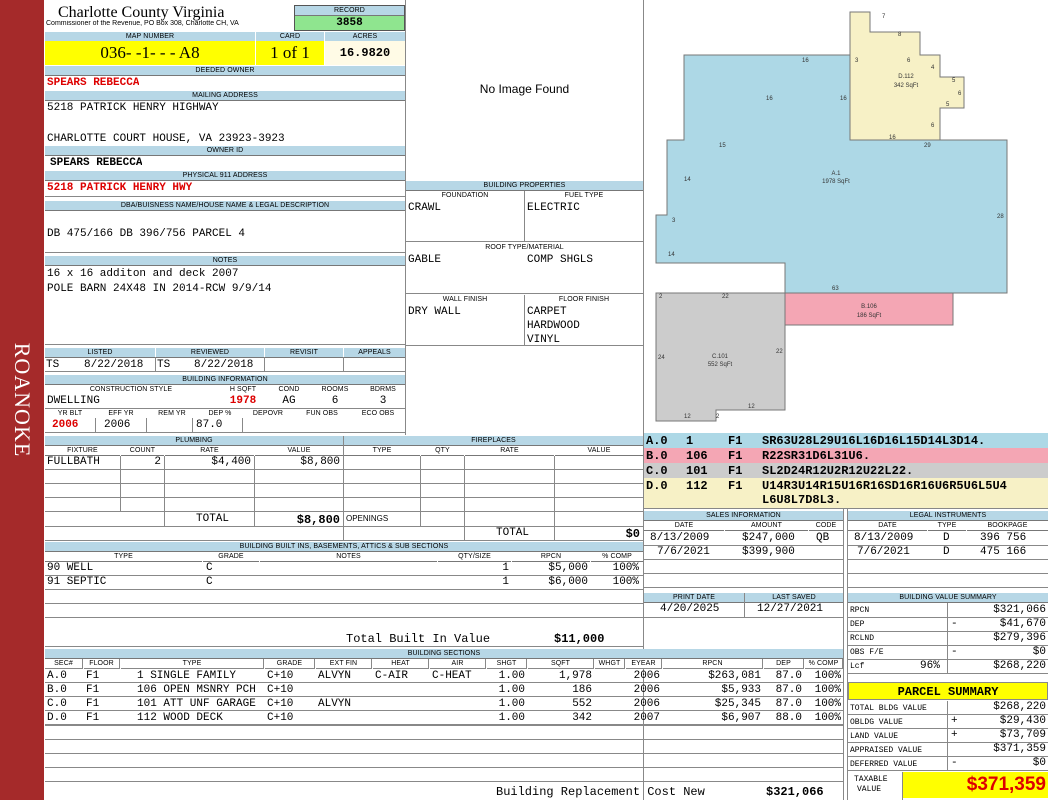  What do you see at coordinates (290, 664) in the screenshot?
I see `sections-header-grade: GRADE` at bounding box center [290, 664].